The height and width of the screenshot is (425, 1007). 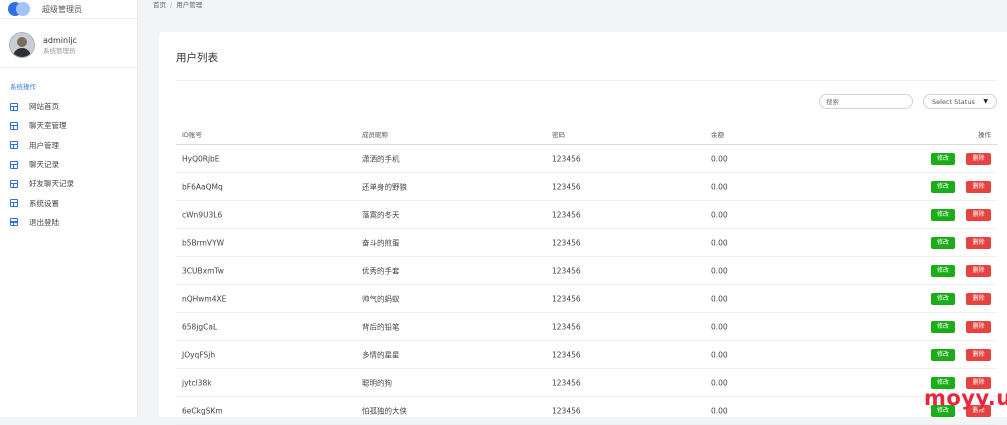 What do you see at coordinates (202, 186) in the screenshot?
I see `cell-id: bF6AaQMq` at bounding box center [202, 186].